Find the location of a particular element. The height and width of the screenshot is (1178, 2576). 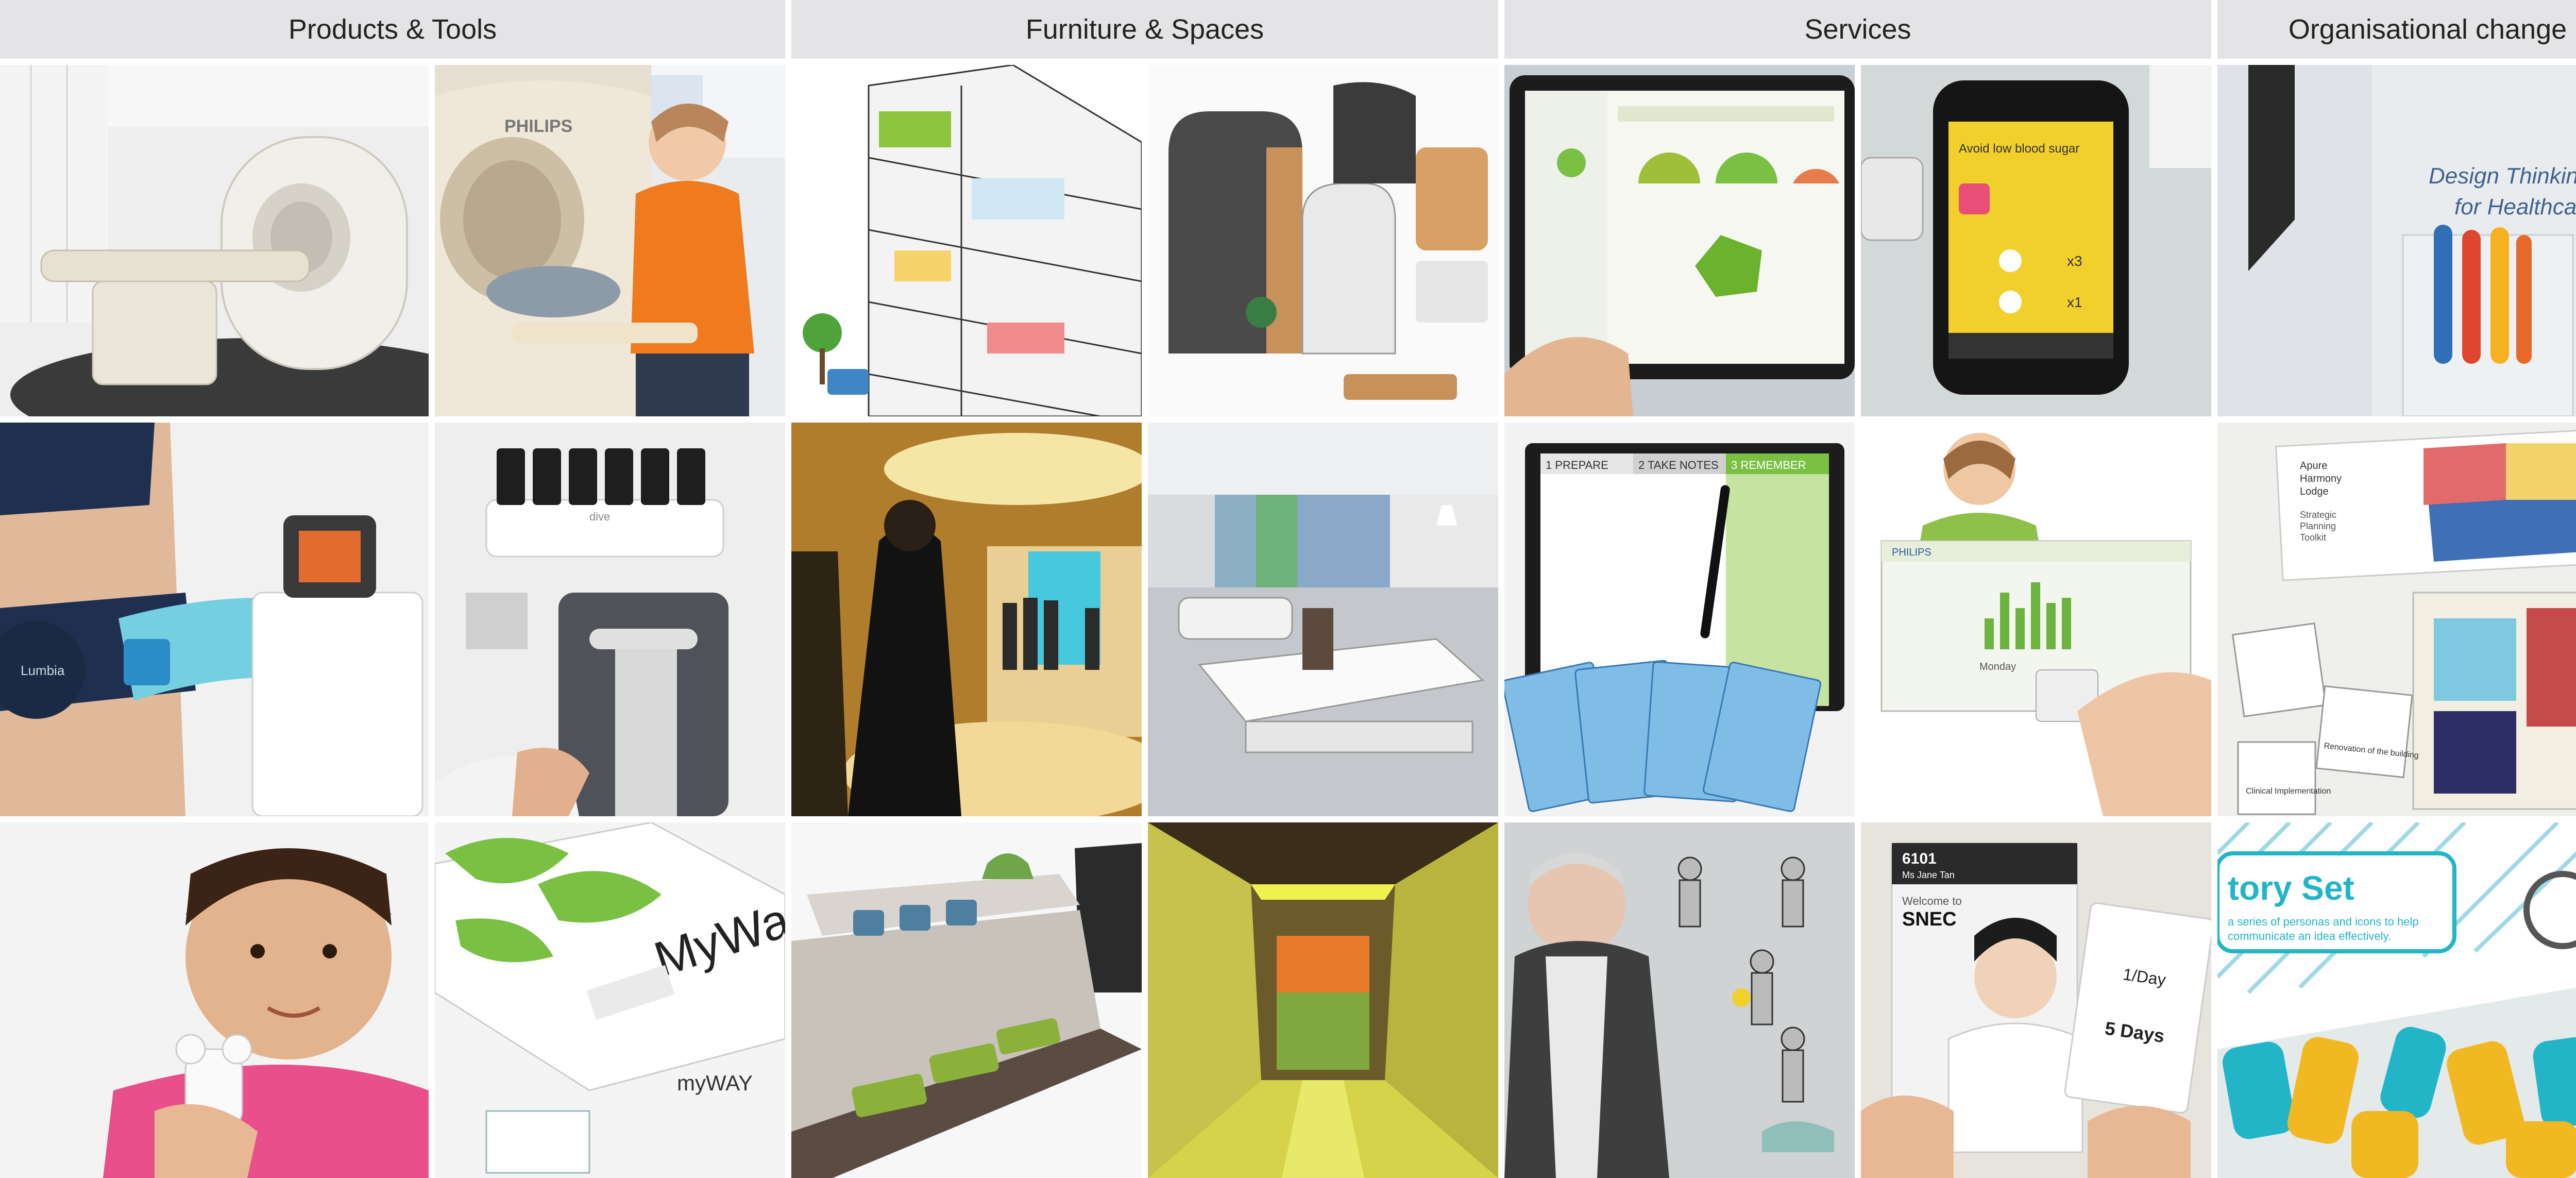

id-card-number: 6101 is located at coordinates (1919, 858).